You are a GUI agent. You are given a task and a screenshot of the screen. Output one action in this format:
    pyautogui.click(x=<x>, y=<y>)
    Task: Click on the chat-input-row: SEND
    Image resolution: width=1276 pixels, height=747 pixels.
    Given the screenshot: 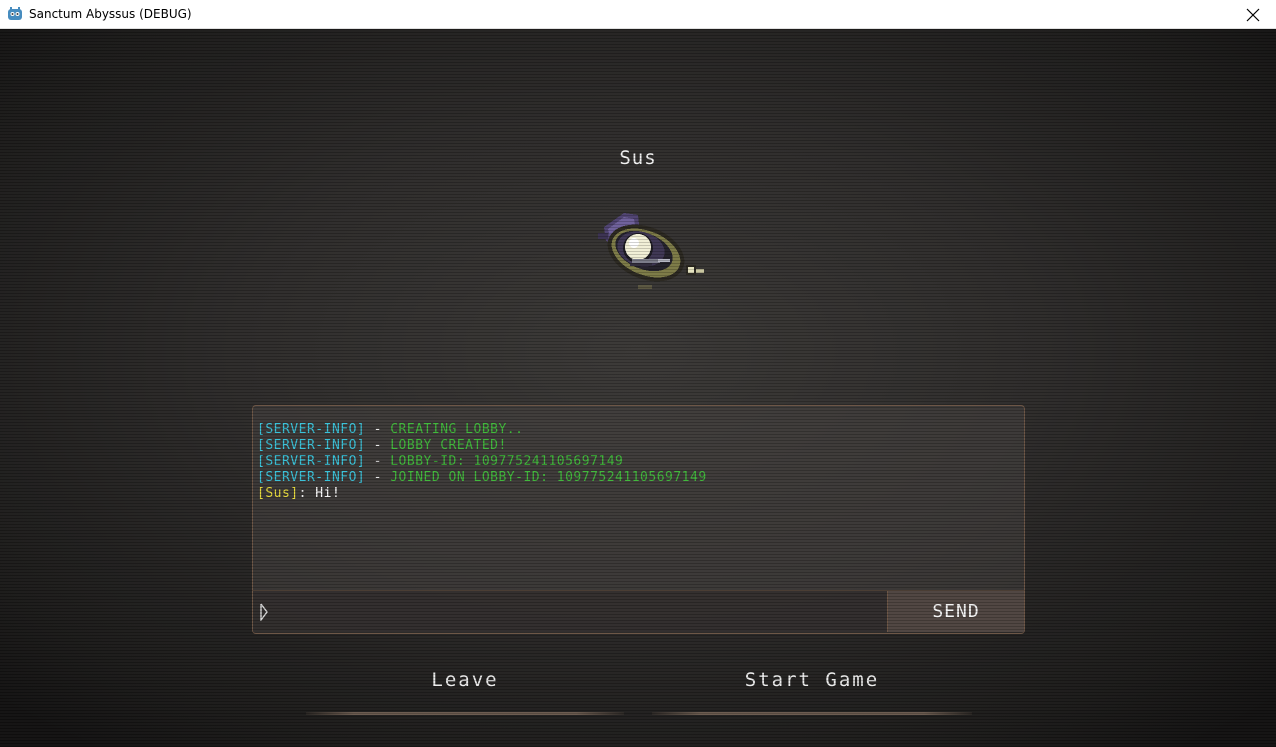 What is the action you would take?
    pyautogui.click(x=638, y=611)
    